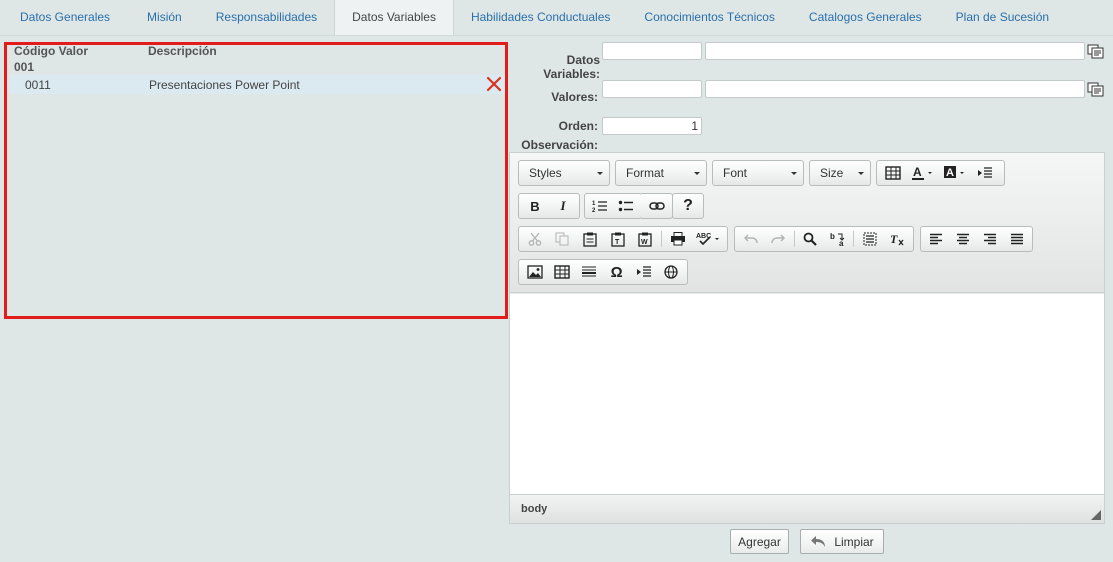 The image size is (1113, 562). What do you see at coordinates (1016, 239) in the screenshot?
I see `justify-icon` at bounding box center [1016, 239].